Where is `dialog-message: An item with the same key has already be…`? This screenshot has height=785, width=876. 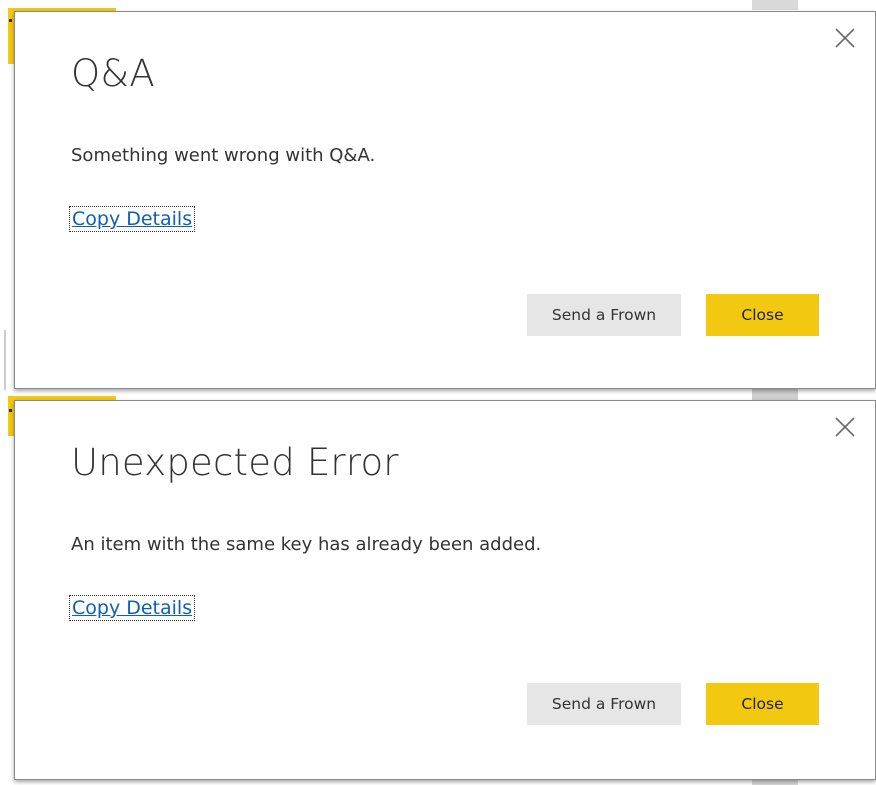
dialog-message: An item with the same key has already be… is located at coordinates (306, 544).